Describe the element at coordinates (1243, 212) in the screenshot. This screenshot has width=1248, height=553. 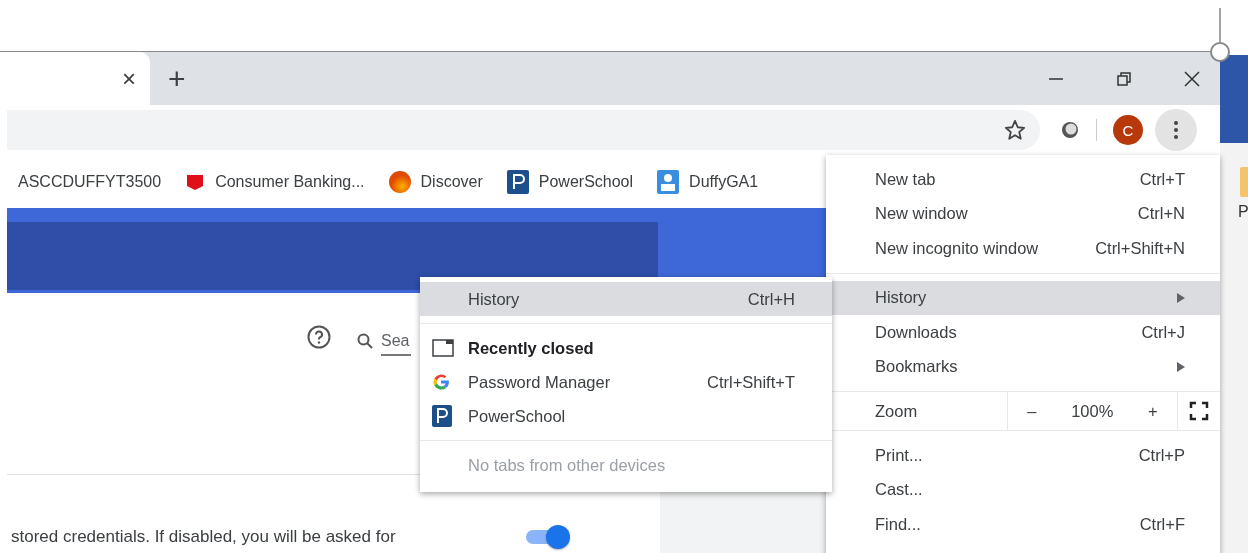
I see `background-text: P` at that location.